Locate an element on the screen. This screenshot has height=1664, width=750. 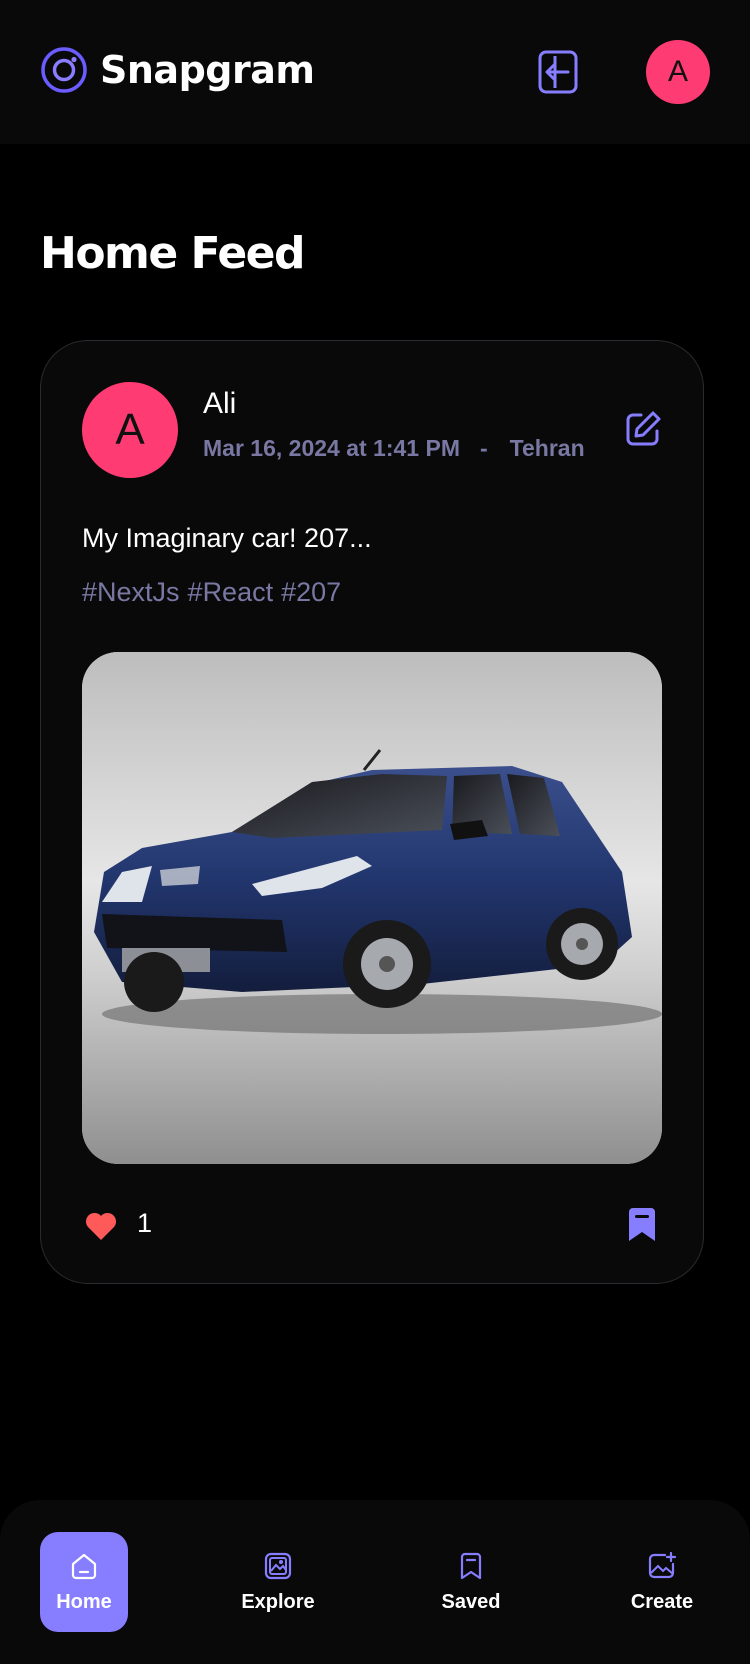
nav-label-home: Home is located at coordinates (84, 1601).